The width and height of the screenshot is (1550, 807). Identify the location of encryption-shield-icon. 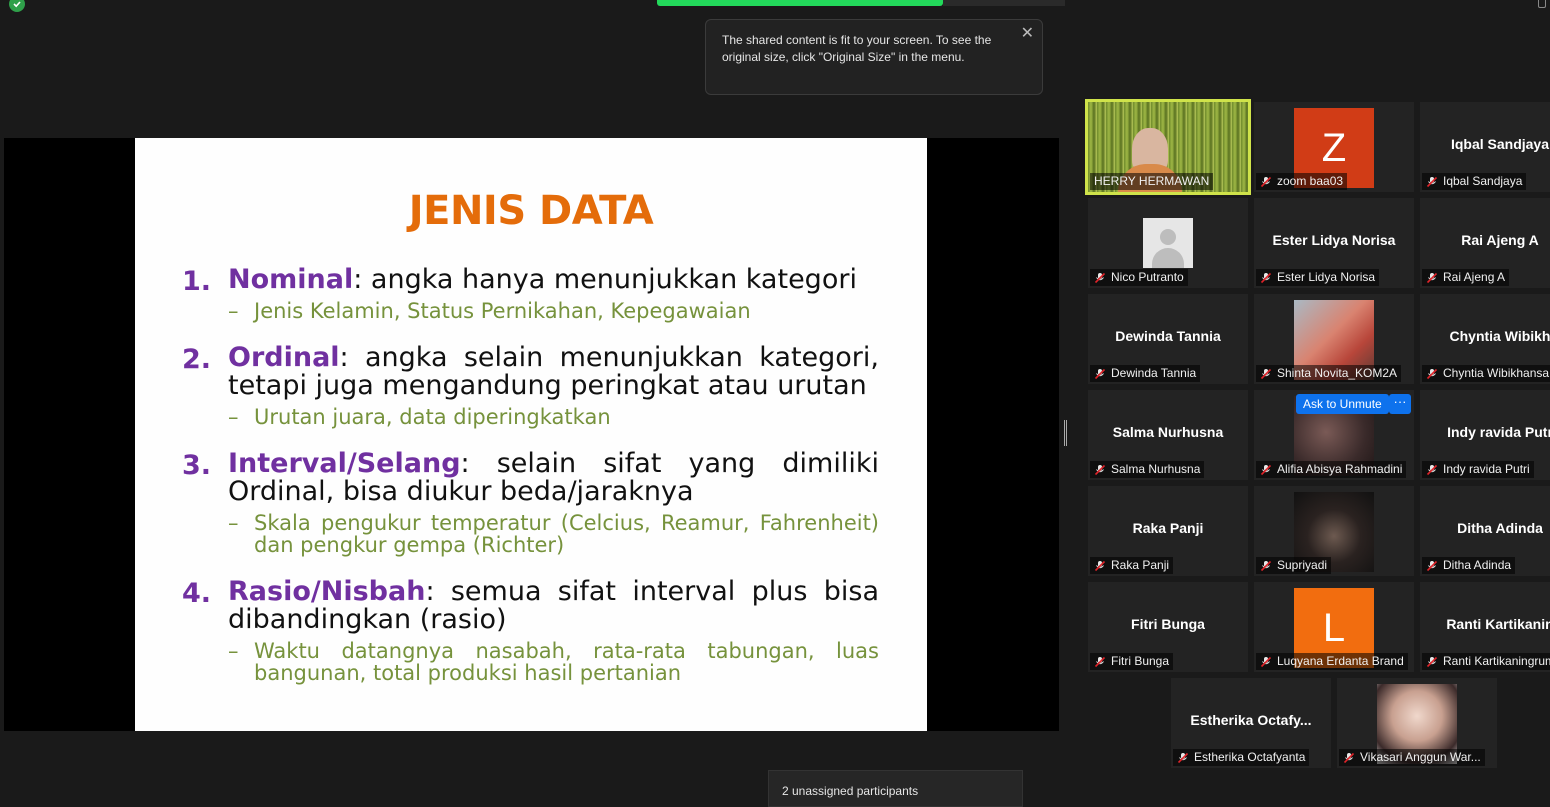
(17, 6).